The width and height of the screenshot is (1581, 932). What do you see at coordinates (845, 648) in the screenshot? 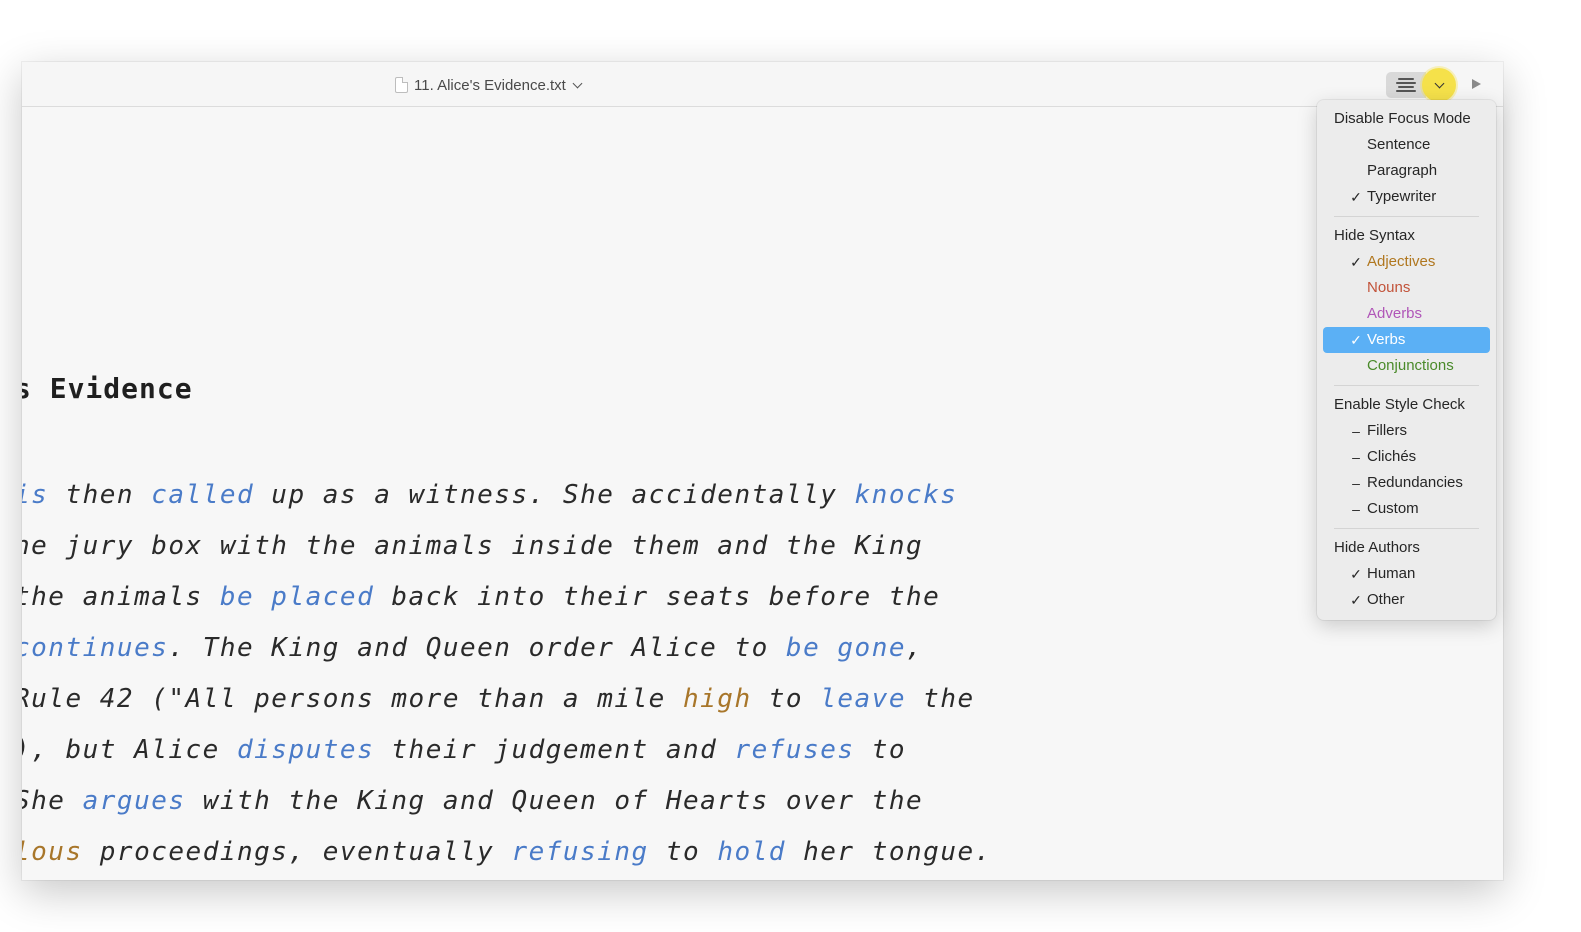
I see `verb-highlight: be gone` at bounding box center [845, 648].